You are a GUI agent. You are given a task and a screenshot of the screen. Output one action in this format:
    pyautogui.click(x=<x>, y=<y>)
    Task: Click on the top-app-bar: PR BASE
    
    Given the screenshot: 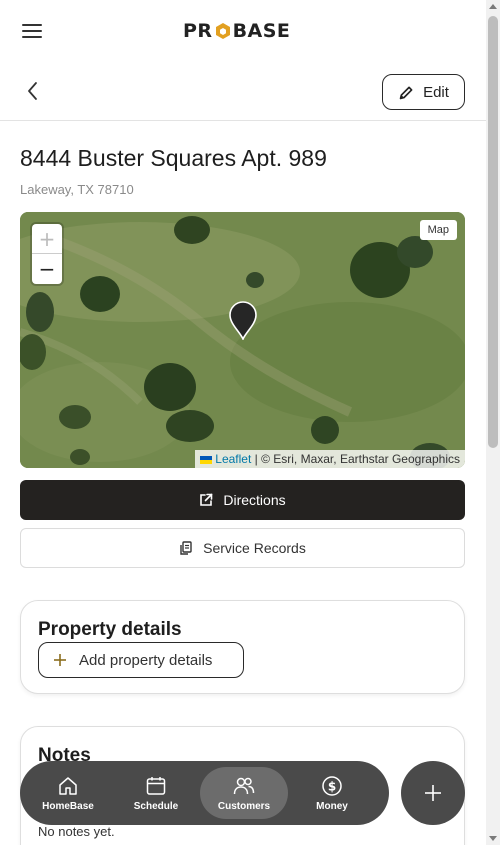 What is the action you would take?
    pyautogui.click(x=243, y=31)
    